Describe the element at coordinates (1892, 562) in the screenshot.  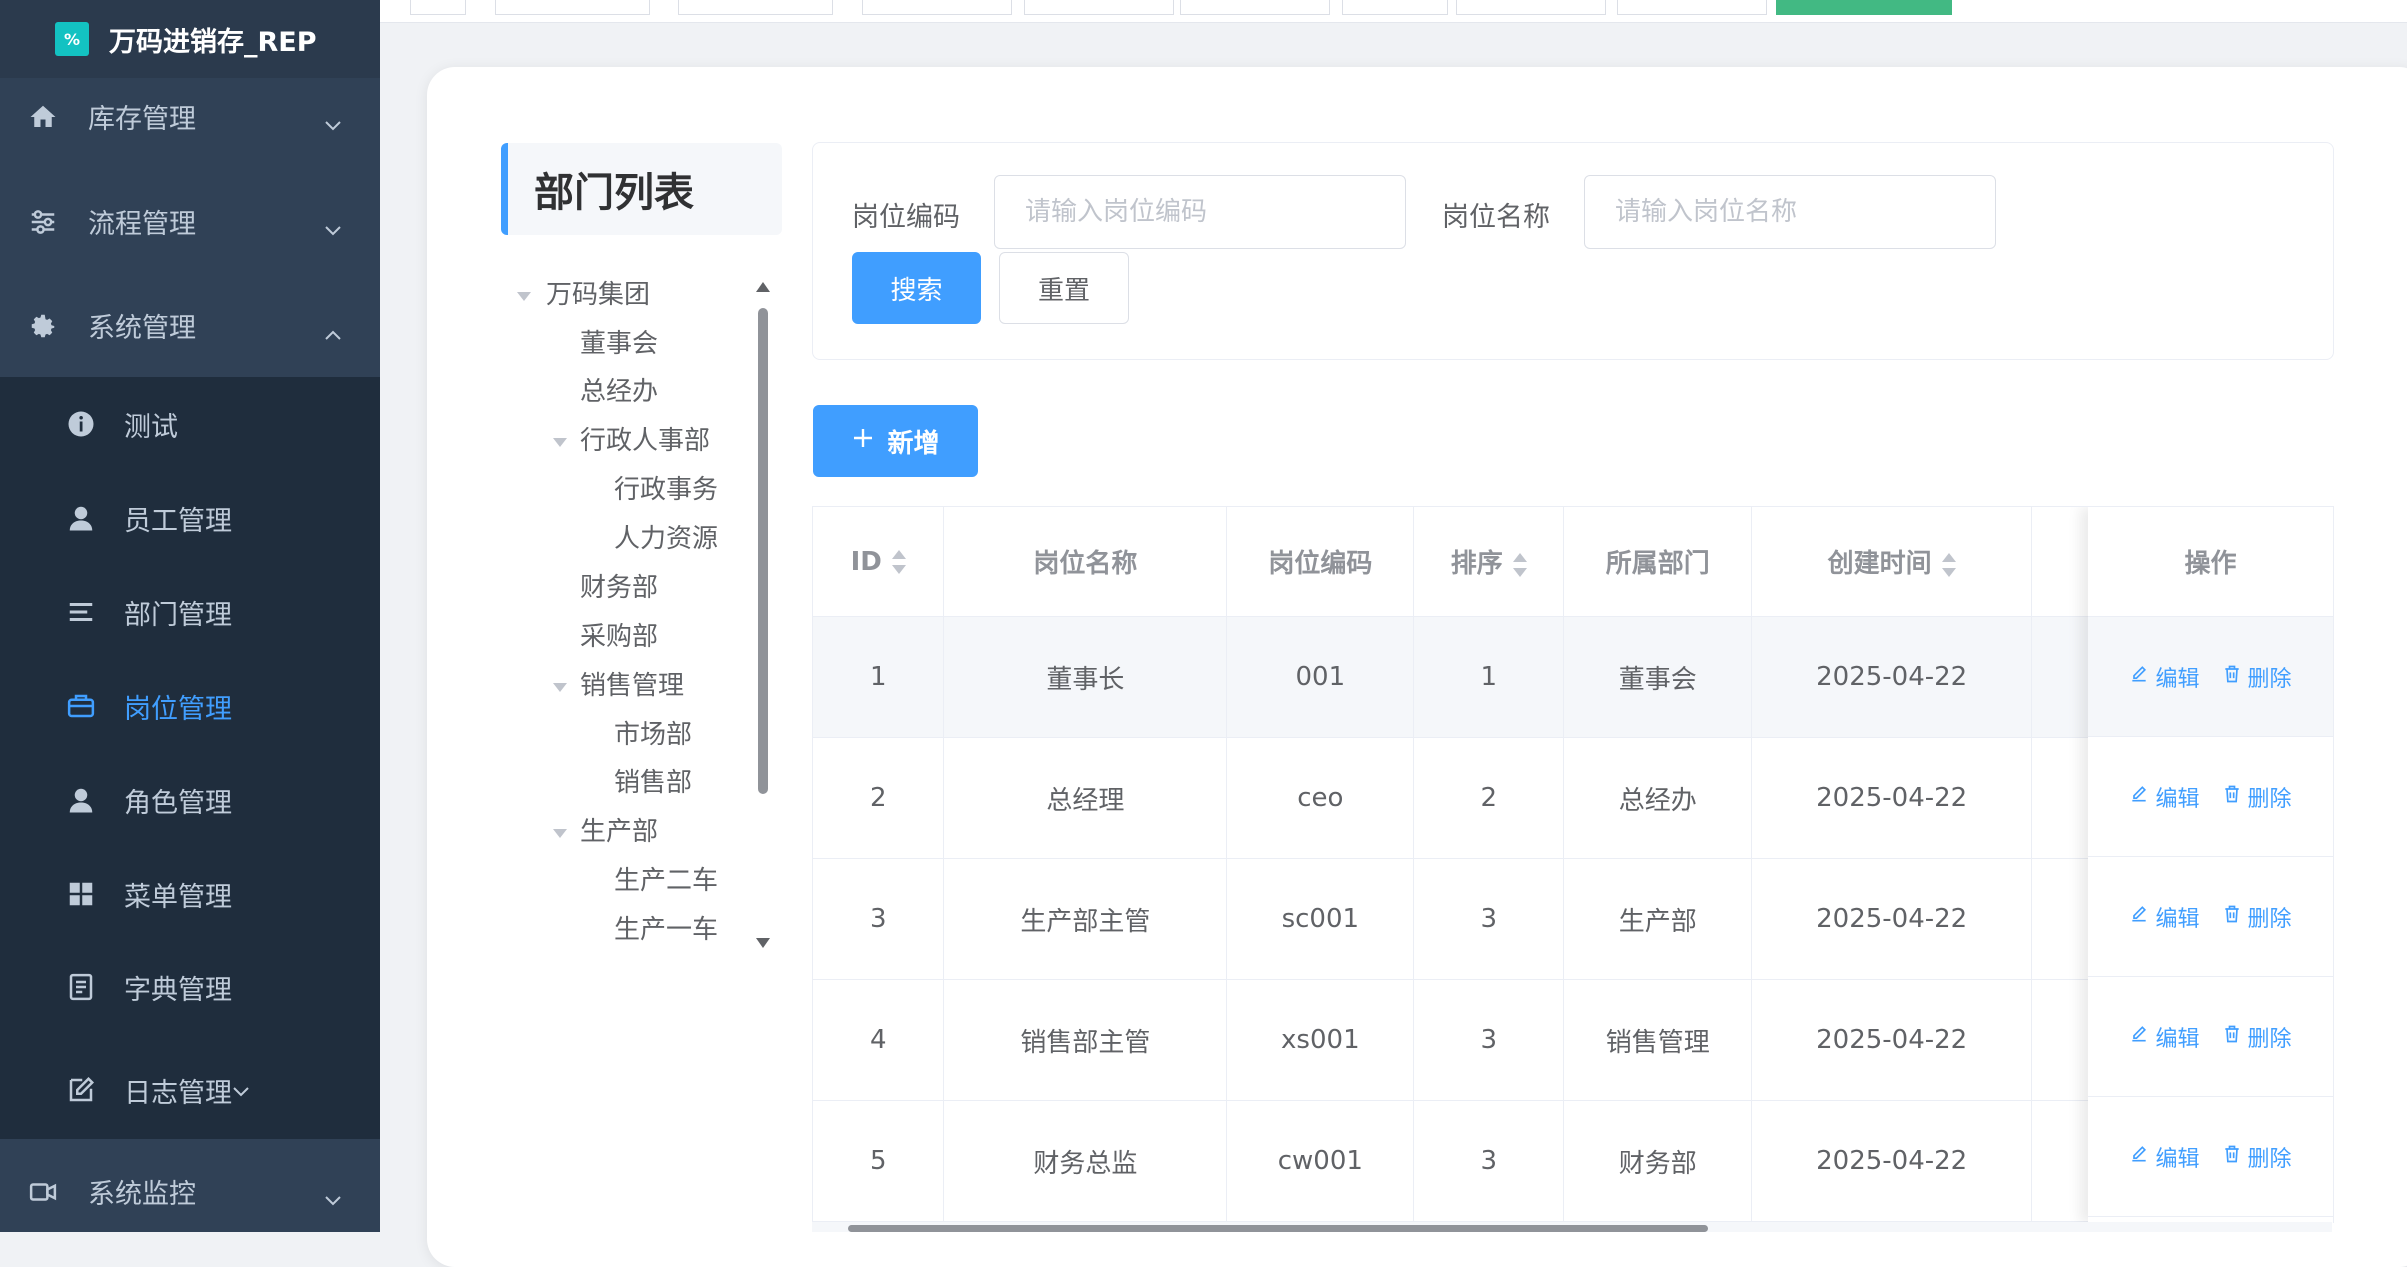
I see `column-header-created: 创建时间` at that location.